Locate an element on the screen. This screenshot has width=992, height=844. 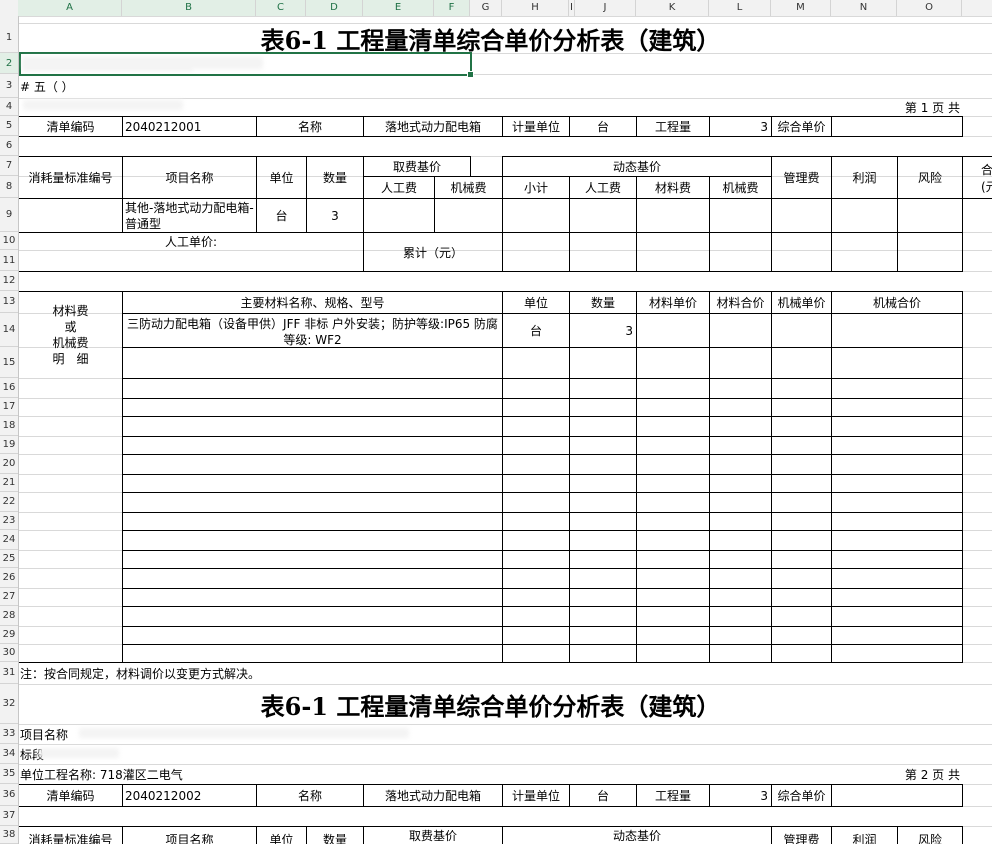
sheet2-qty-header: 数量 is located at coordinates (335, 835).